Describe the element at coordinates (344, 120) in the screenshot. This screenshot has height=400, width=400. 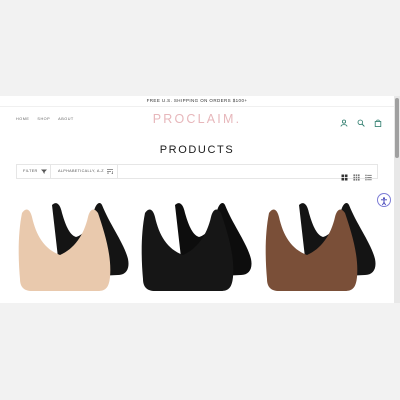
I see `account-icon` at that location.